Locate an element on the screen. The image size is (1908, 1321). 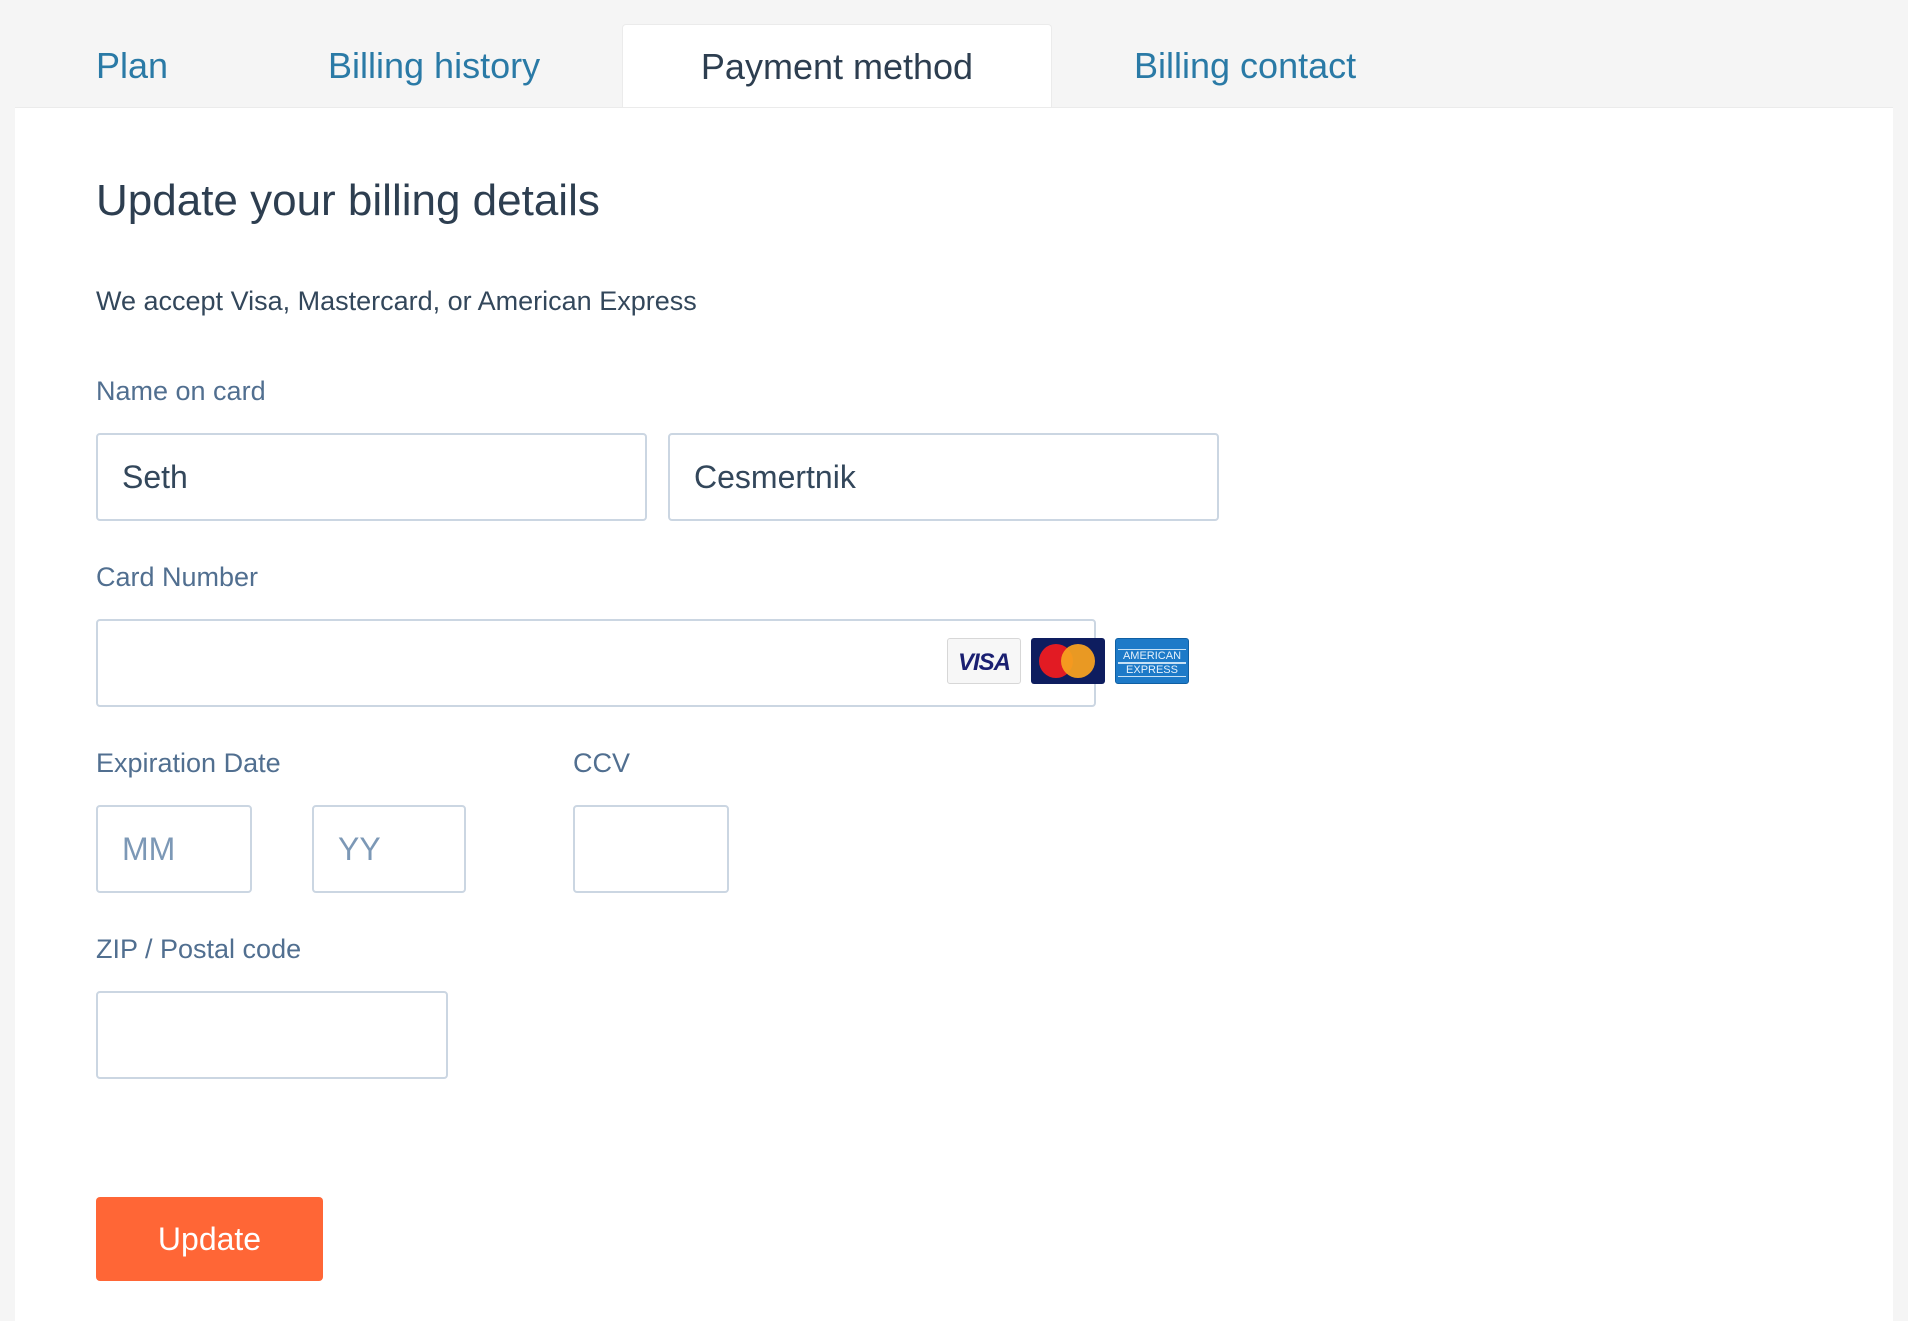
last-name-input is located at coordinates (943, 477).